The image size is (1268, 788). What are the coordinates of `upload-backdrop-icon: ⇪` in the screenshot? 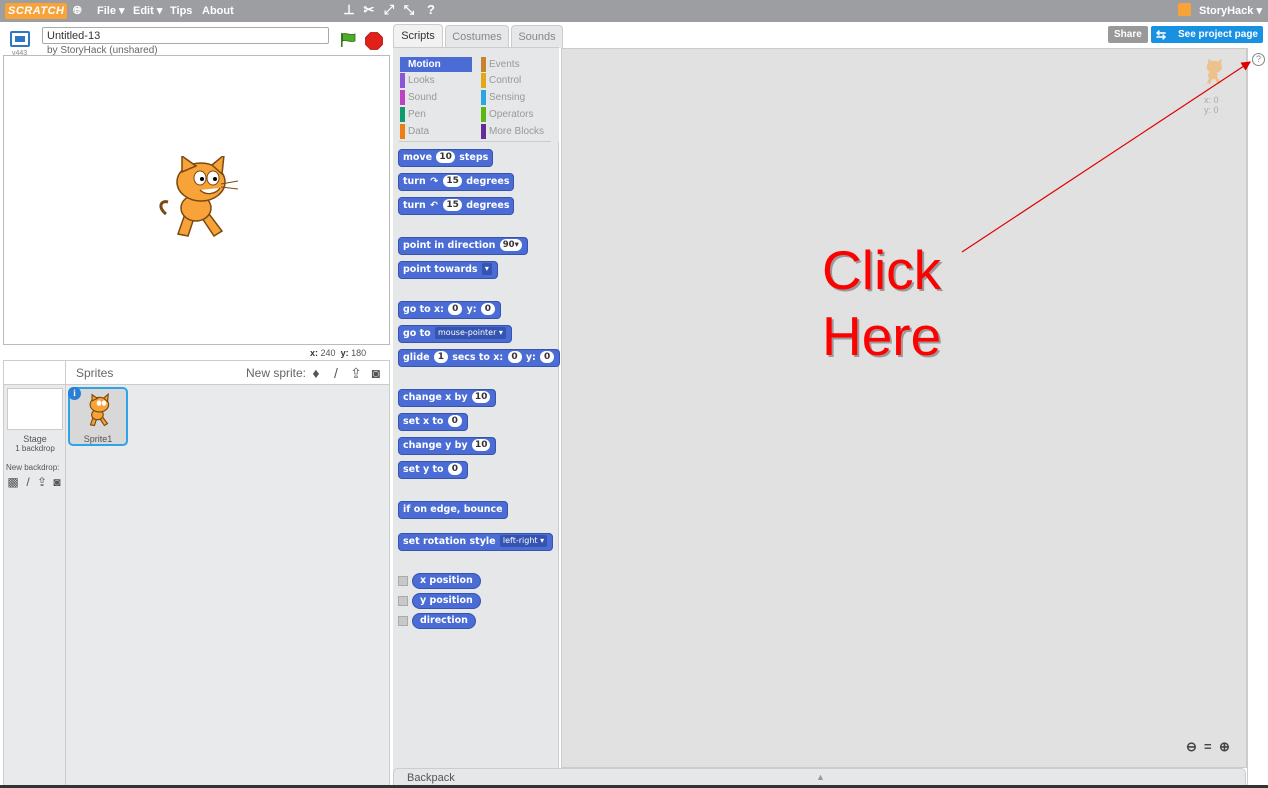 It's located at (42, 482).